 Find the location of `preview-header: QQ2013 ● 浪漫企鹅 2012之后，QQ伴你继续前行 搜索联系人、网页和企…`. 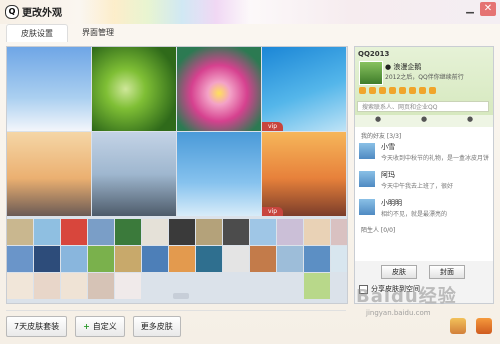

preview-header: QQ2013 ● 浪漫企鹅 2012之后，QQ伴你继续前行 搜索联系人、网页和企… is located at coordinates (424, 84).